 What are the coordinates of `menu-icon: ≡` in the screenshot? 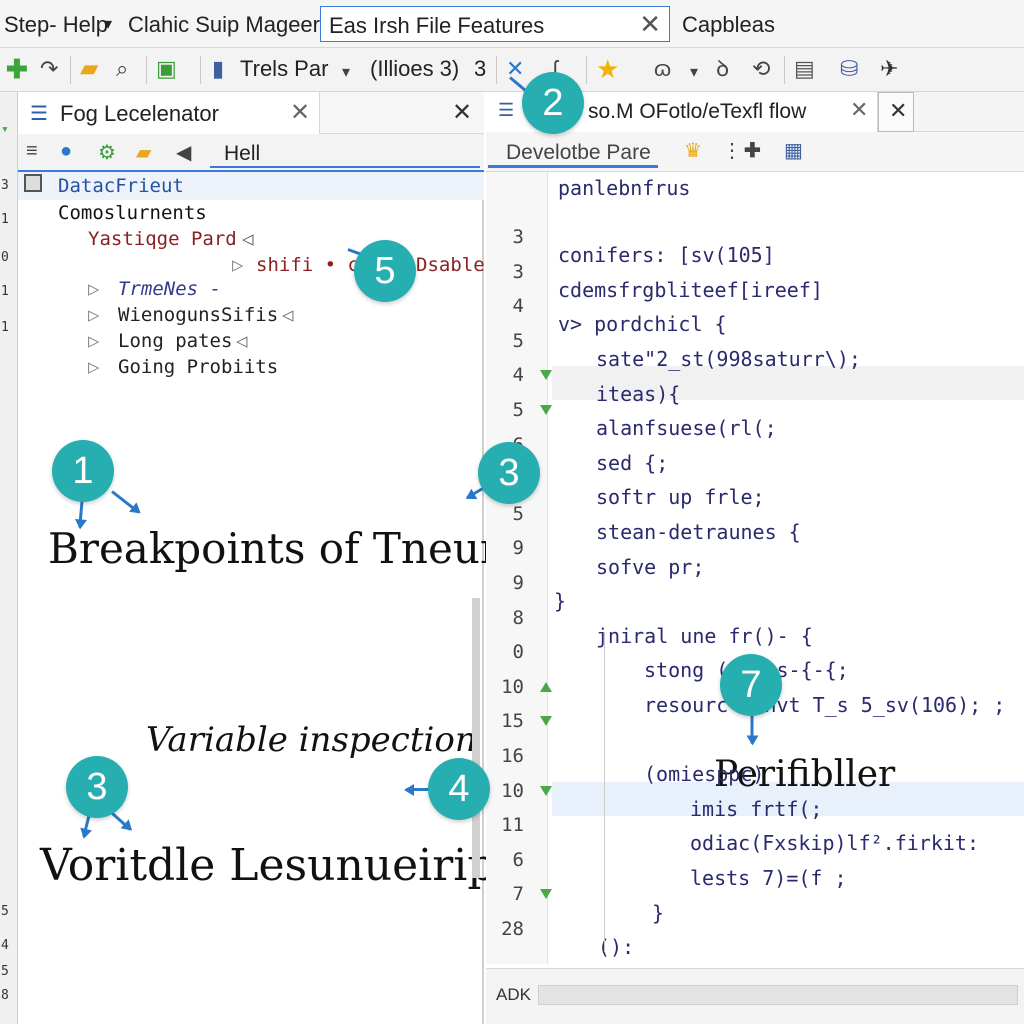 It's located at (32, 151).